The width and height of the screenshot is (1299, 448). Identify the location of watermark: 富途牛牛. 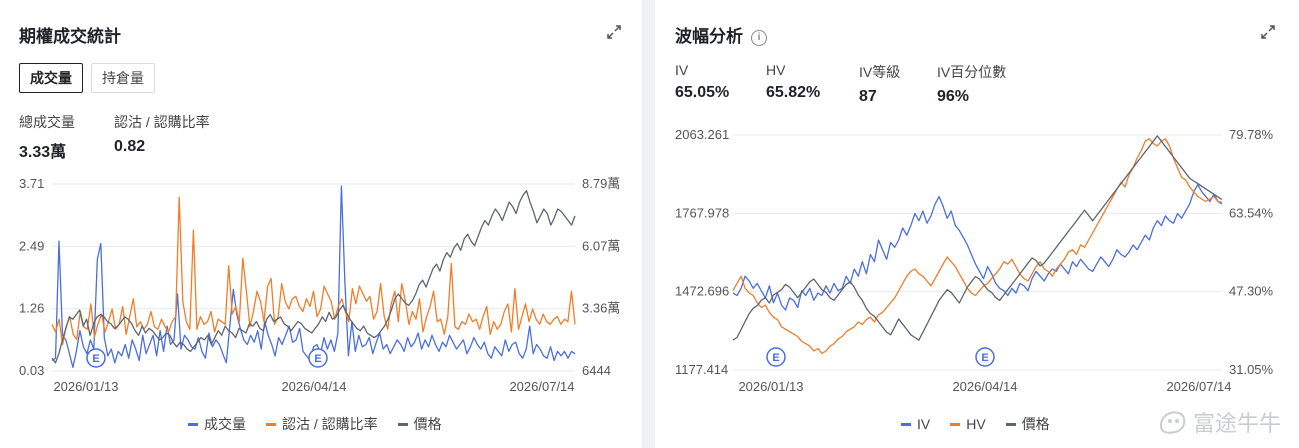
(1219, 422).